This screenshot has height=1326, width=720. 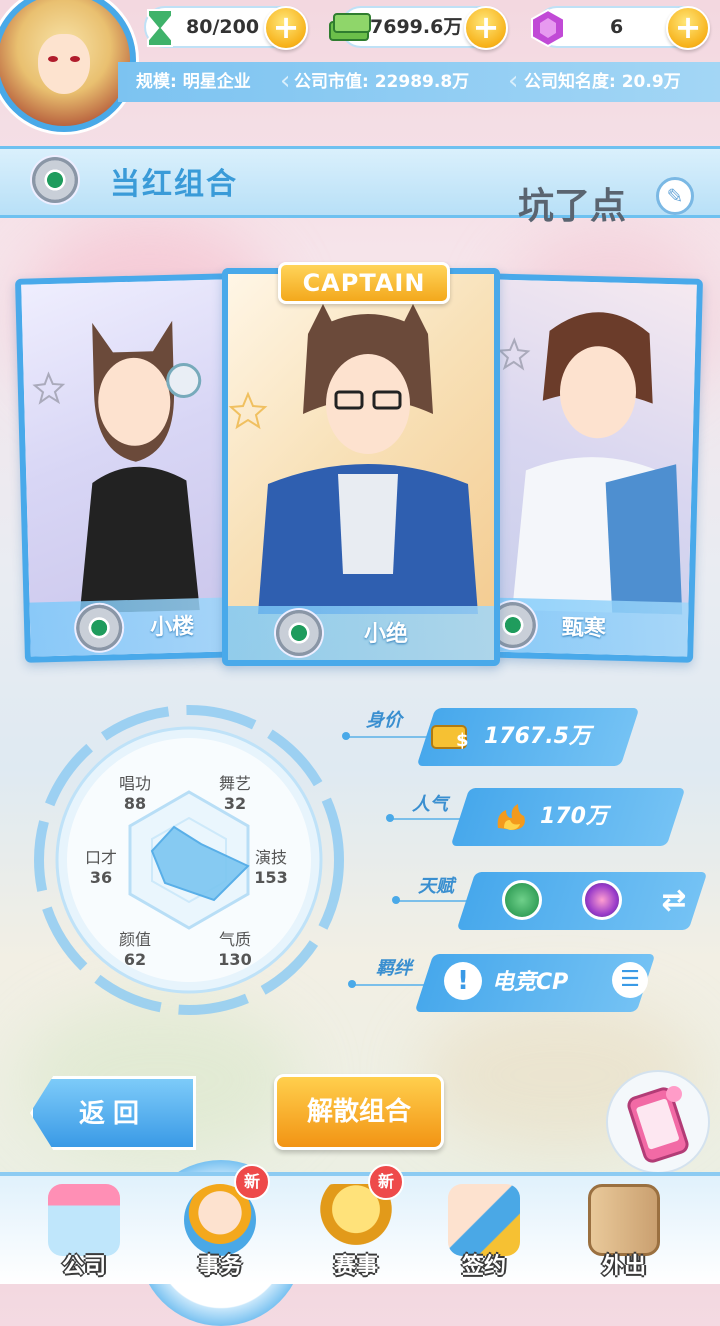 What do you see at coordinates (548, 28) in the screenshot?
I see `gem-icon` at bounding box center [548, 28].